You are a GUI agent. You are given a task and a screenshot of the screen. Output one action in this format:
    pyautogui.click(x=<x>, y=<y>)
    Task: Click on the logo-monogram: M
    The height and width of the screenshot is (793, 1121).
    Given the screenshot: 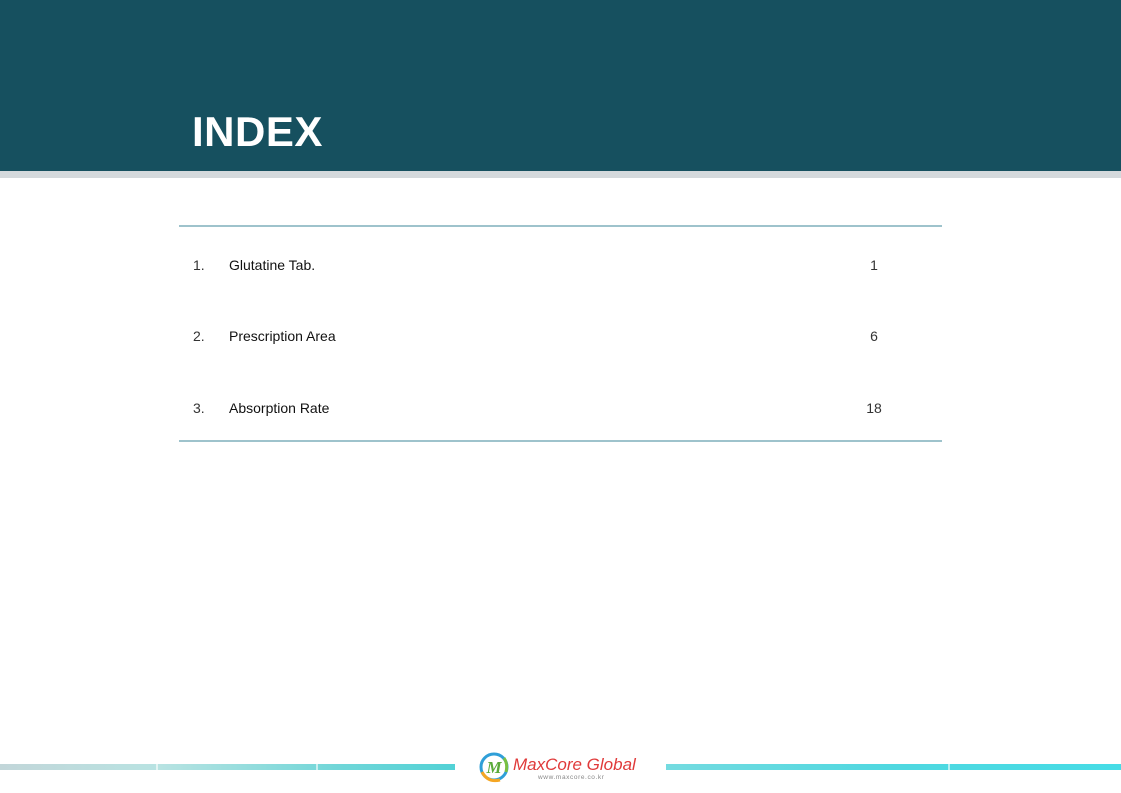 What is the action you would take?
    pyautogui.click(x=493, y=767)
    